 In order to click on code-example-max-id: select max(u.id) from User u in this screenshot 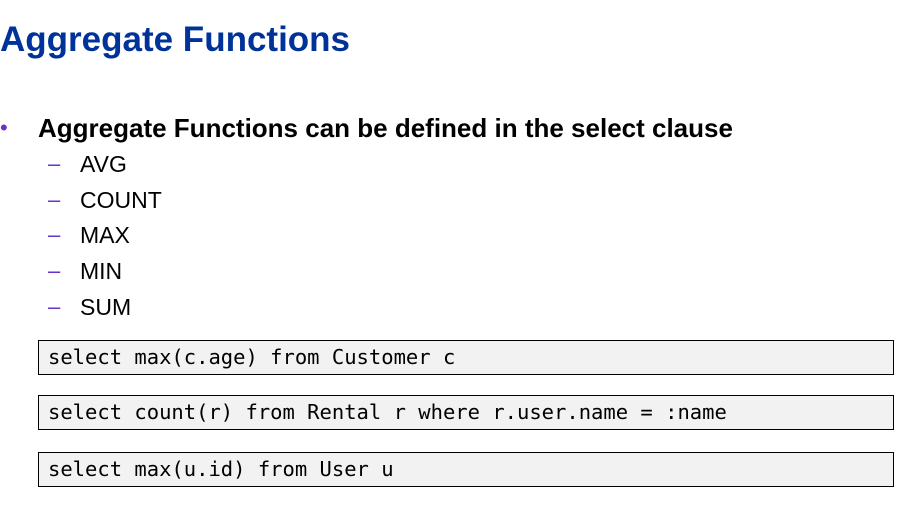, I will do `click(466, 469)`.